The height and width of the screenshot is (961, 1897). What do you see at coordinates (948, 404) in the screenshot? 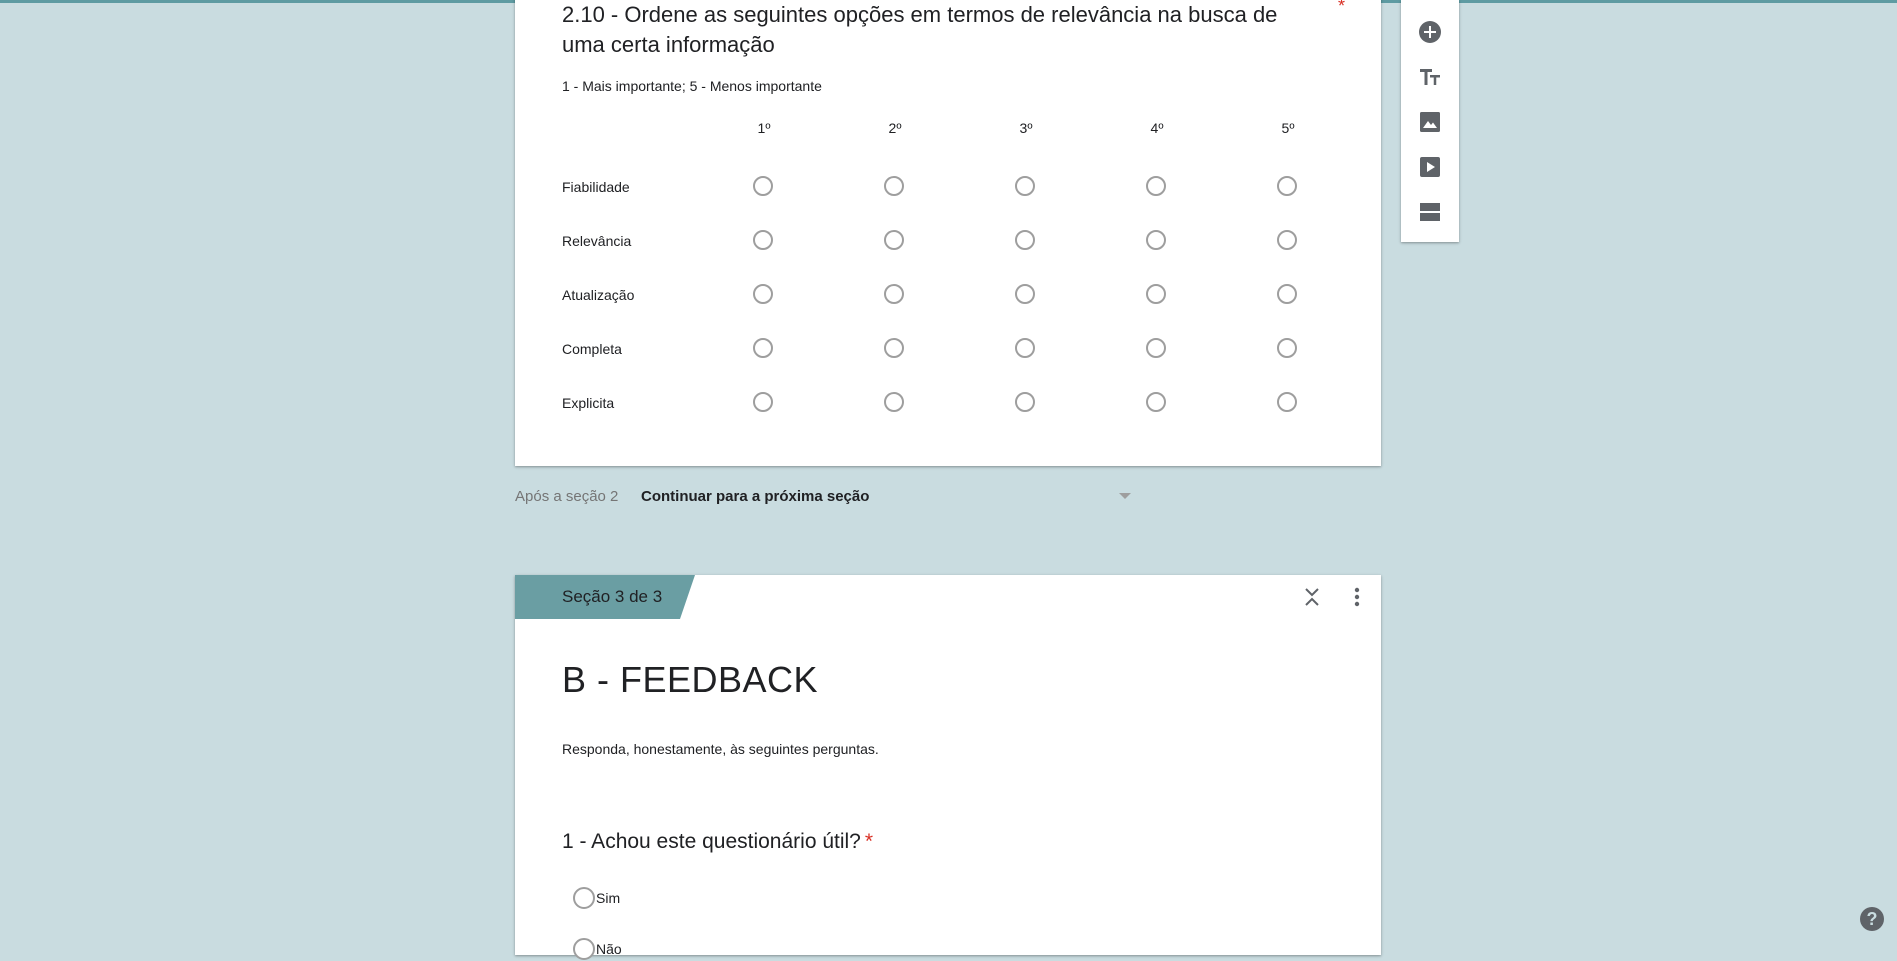
I see `grid-row: Explicita` at bounding box center [948, 404].